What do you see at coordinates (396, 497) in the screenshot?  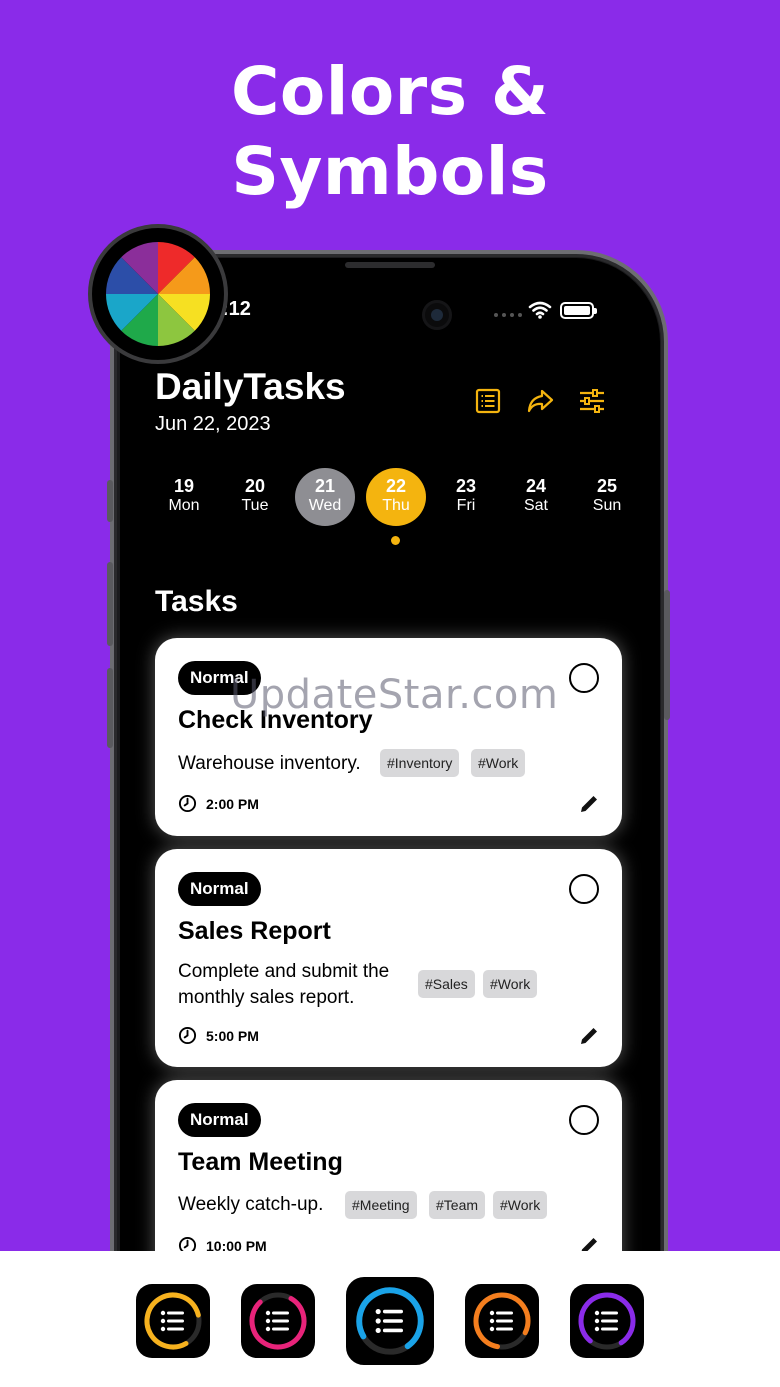 I see `day-22-selected: 22 Thu` at bounding box center [396, 497].